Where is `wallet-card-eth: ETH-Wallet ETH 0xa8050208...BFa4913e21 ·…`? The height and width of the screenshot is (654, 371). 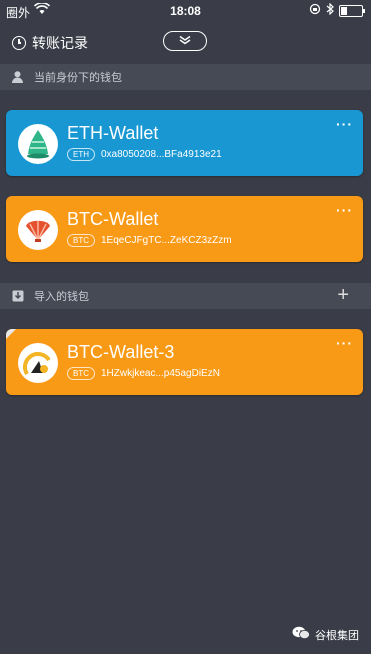 wallet-card-eth: ETH-Wallet ETH 0xa8050208...BFa4913e21 ·… is located at coordinates (184, 143).